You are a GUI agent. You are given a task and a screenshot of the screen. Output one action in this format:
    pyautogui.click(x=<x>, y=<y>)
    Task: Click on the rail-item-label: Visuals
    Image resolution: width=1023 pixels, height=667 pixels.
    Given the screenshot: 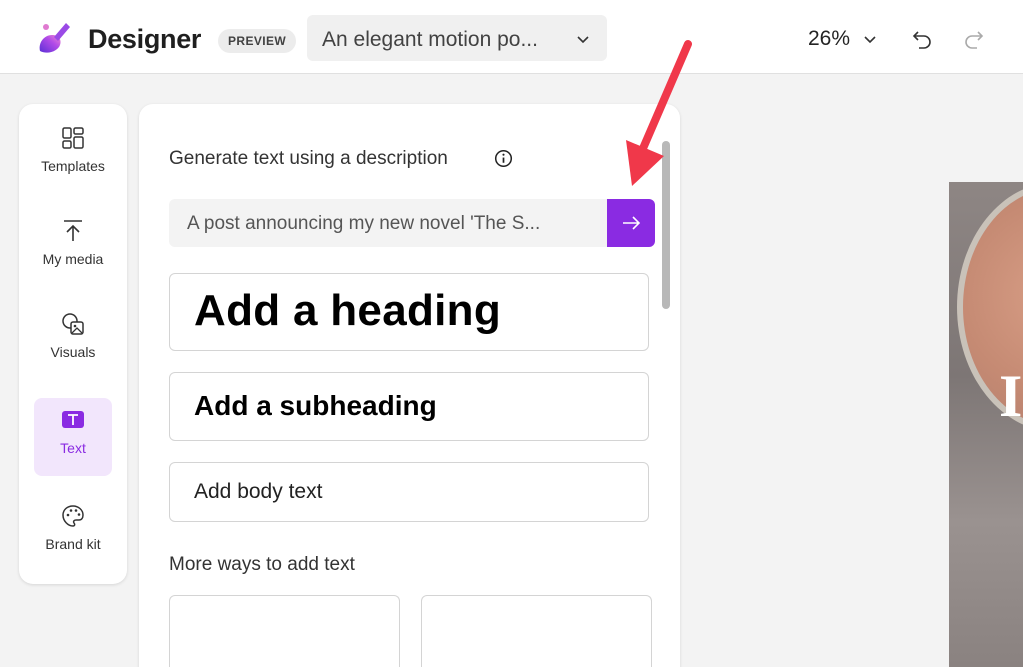 What is the action you would take?
    pyautogui.click(x=73, y=352)
    